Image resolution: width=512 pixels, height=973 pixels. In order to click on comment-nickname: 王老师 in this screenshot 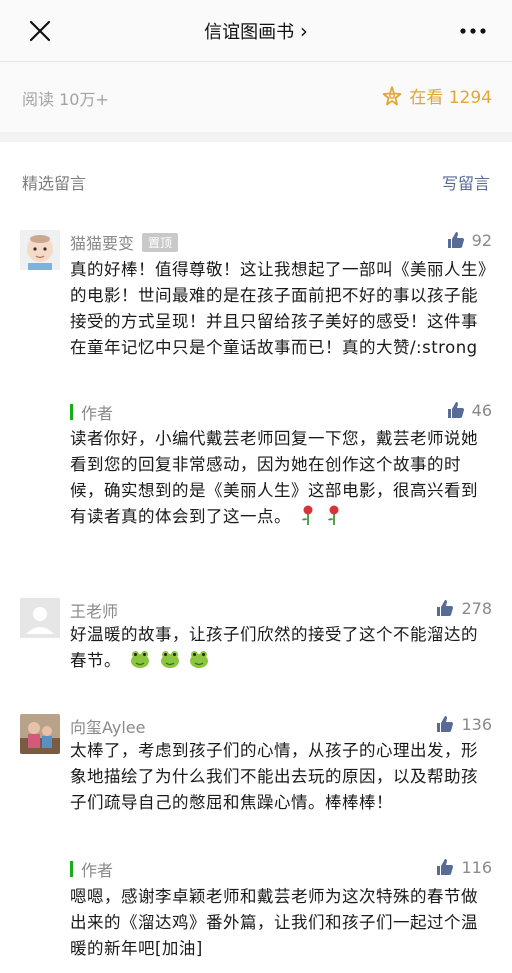, I will do `click(94, 611)`.